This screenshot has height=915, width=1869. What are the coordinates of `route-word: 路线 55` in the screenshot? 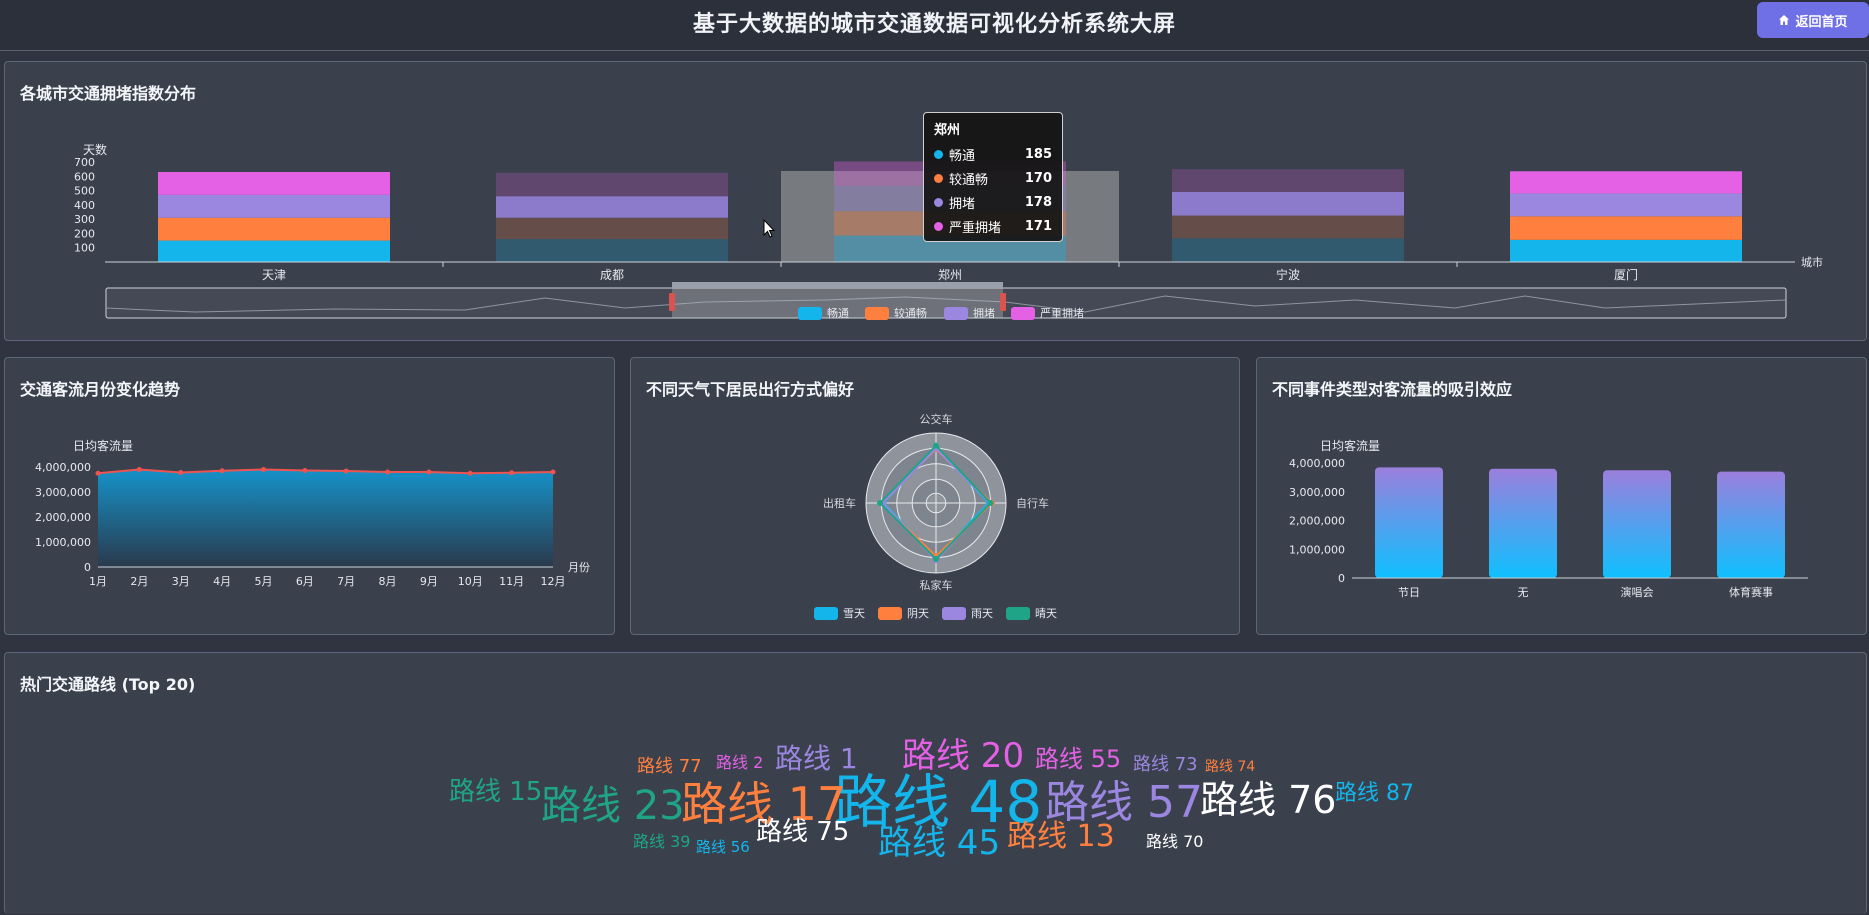 It's located at (1078, 759).